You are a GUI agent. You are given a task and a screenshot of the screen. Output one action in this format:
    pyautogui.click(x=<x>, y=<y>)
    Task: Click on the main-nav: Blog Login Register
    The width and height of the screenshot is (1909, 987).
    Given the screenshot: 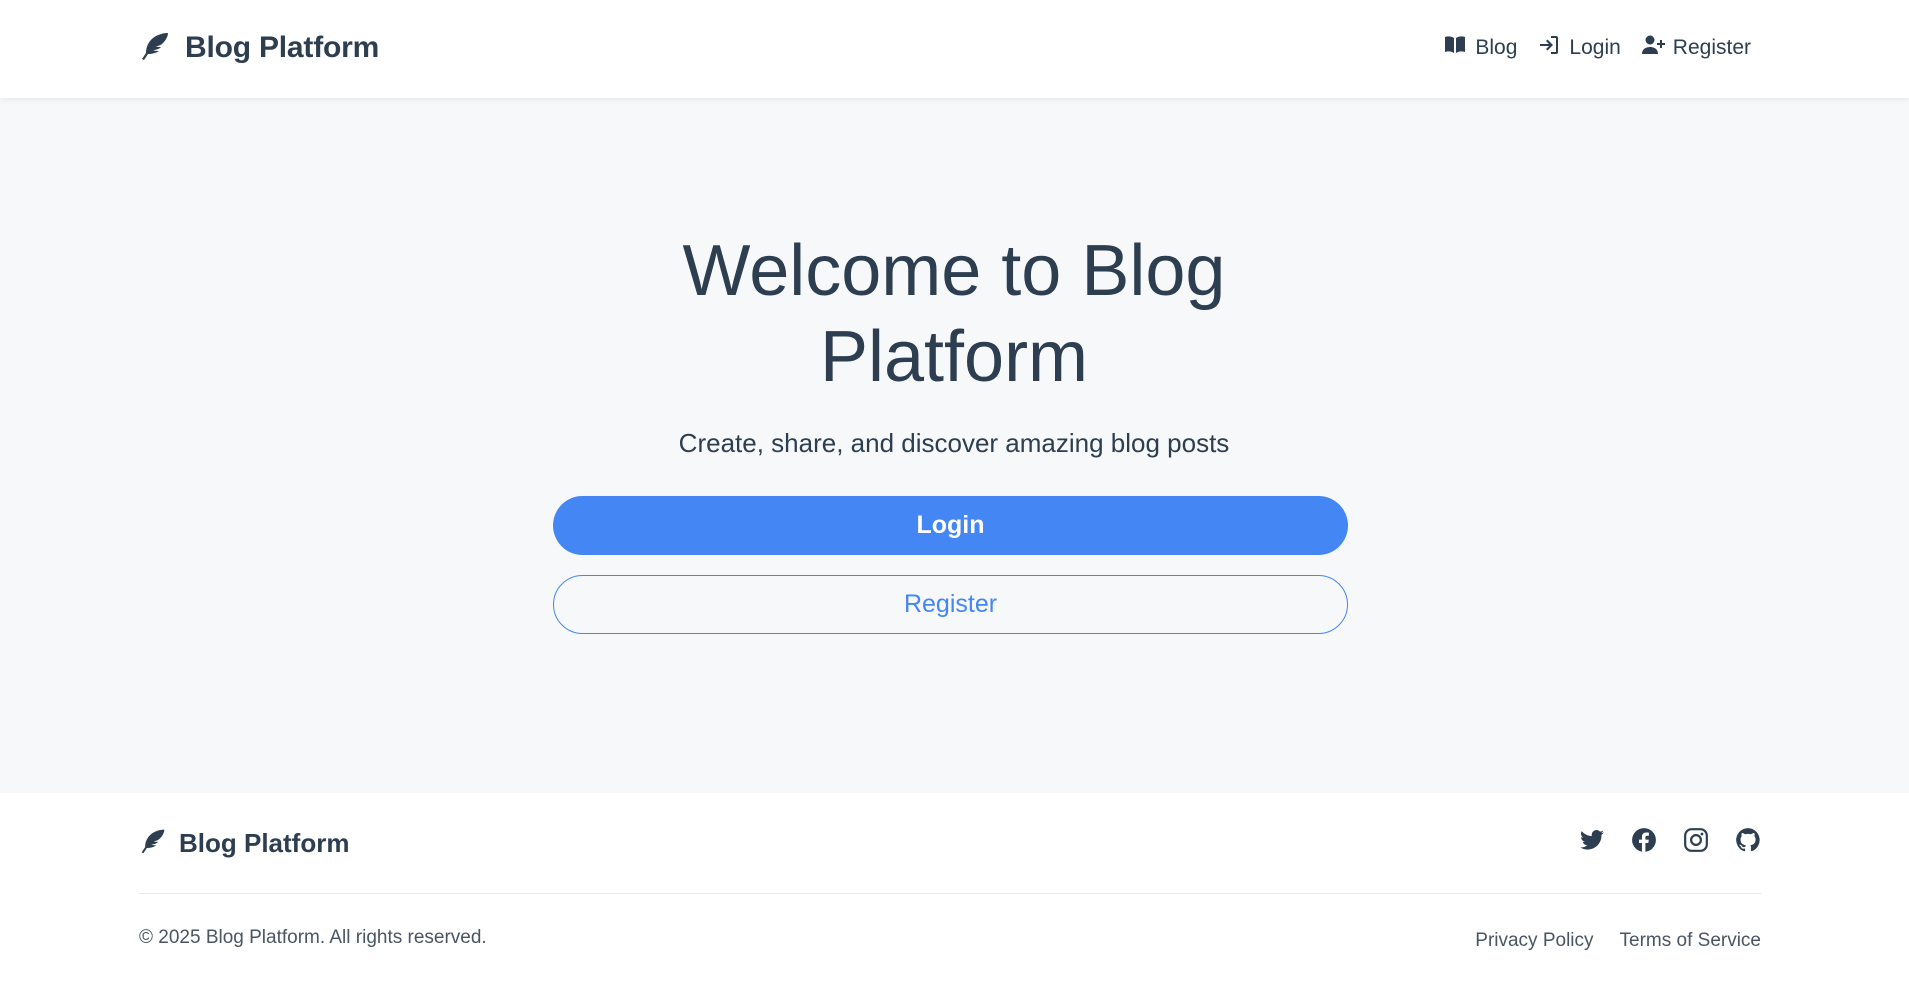 What is the action you would take?
    pyautogui.click(x=1597, y=48)
    